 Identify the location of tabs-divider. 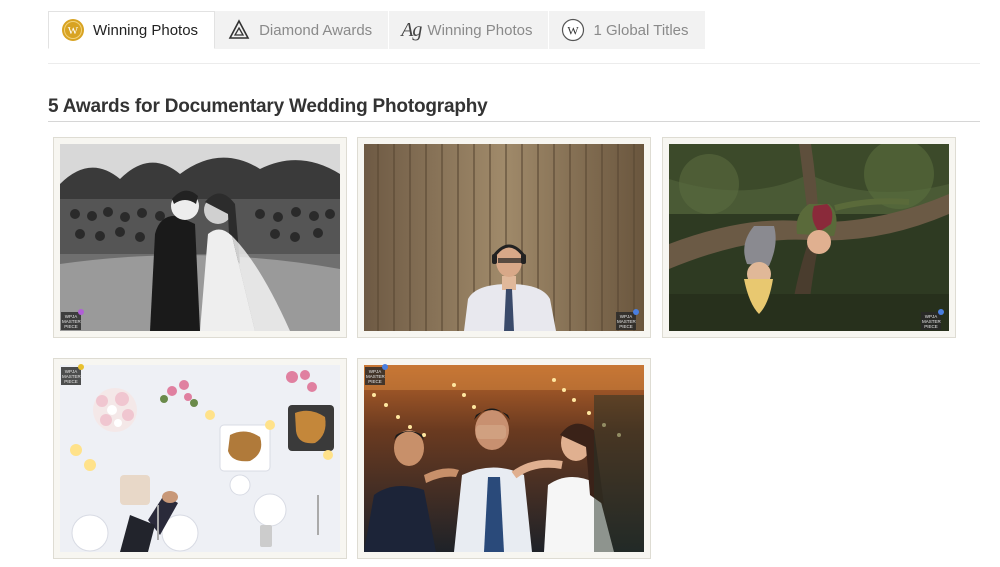
(514, 63).